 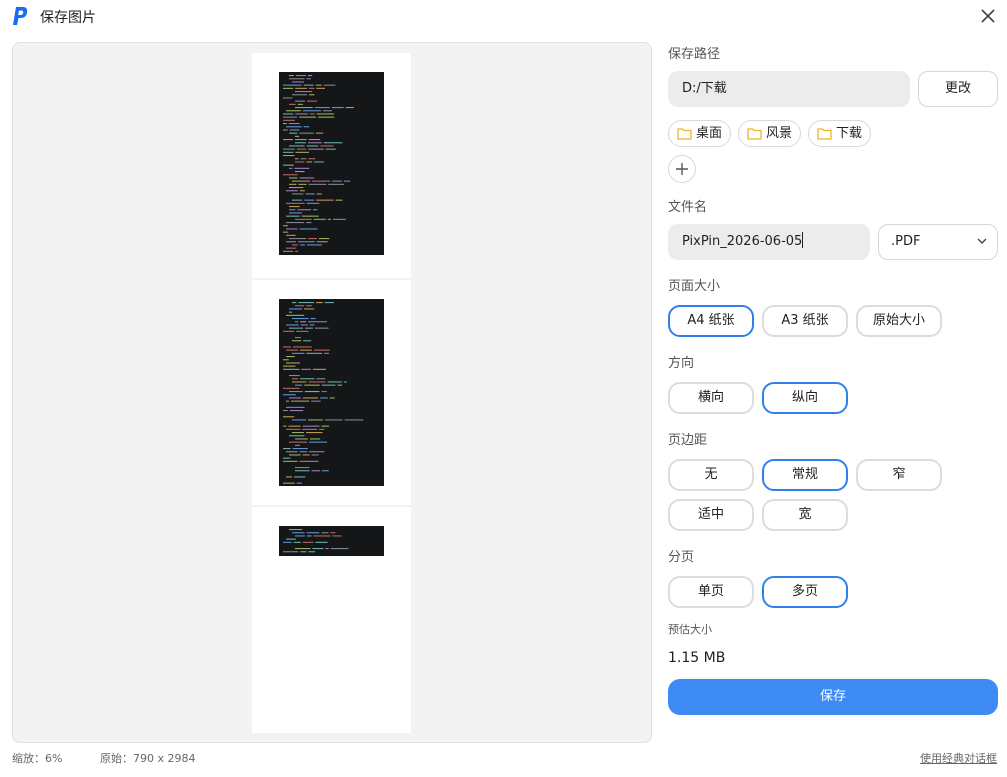 I want to click on orientation-portrait-button: 纵向, so click(x=805, y=398).